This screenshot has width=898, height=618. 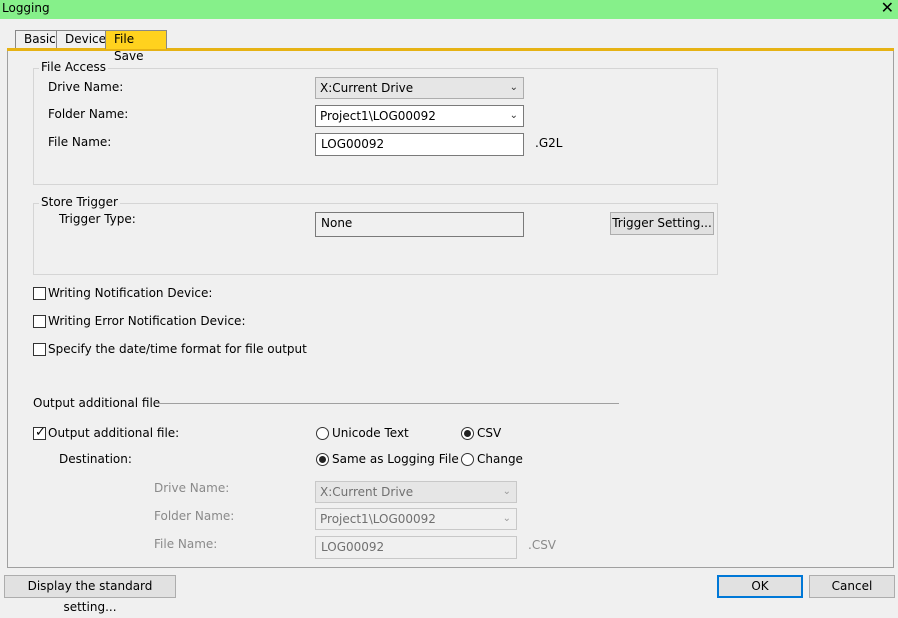 What do you see at coordinates (97, 219) in the screenshot?
I see `trigger-type-label: Trigger Type:` at bounding box center [97, 219].